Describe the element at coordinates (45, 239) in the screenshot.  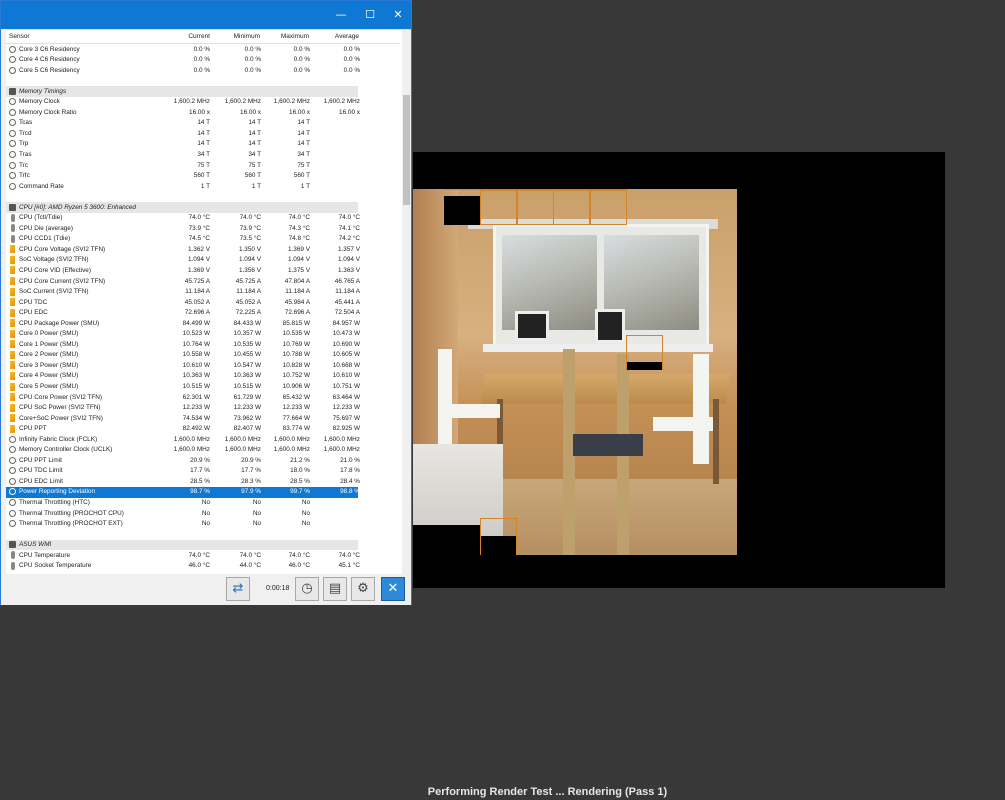
I see `sensor-name: CPU CCD1 (Tdie)` at that location.